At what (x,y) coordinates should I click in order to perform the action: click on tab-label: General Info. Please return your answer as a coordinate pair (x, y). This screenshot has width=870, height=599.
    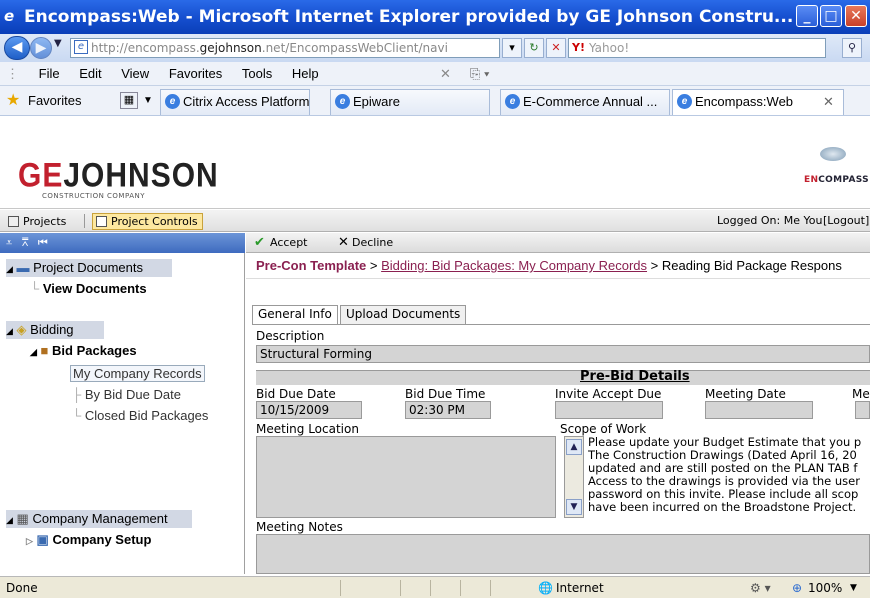
    Looking at the image, I should click on (295, 314).